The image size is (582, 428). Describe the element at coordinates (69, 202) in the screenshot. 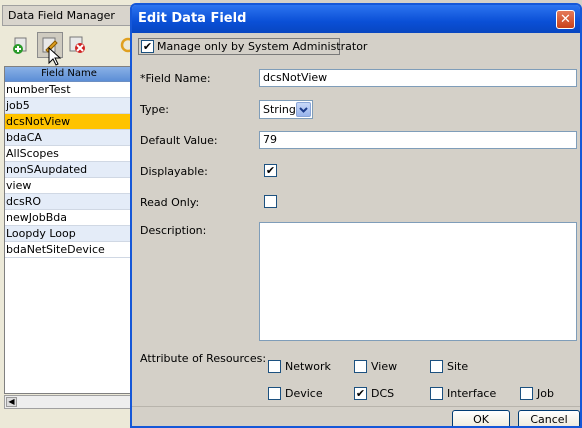

I see `field-list-row: dcsRO` at that location.